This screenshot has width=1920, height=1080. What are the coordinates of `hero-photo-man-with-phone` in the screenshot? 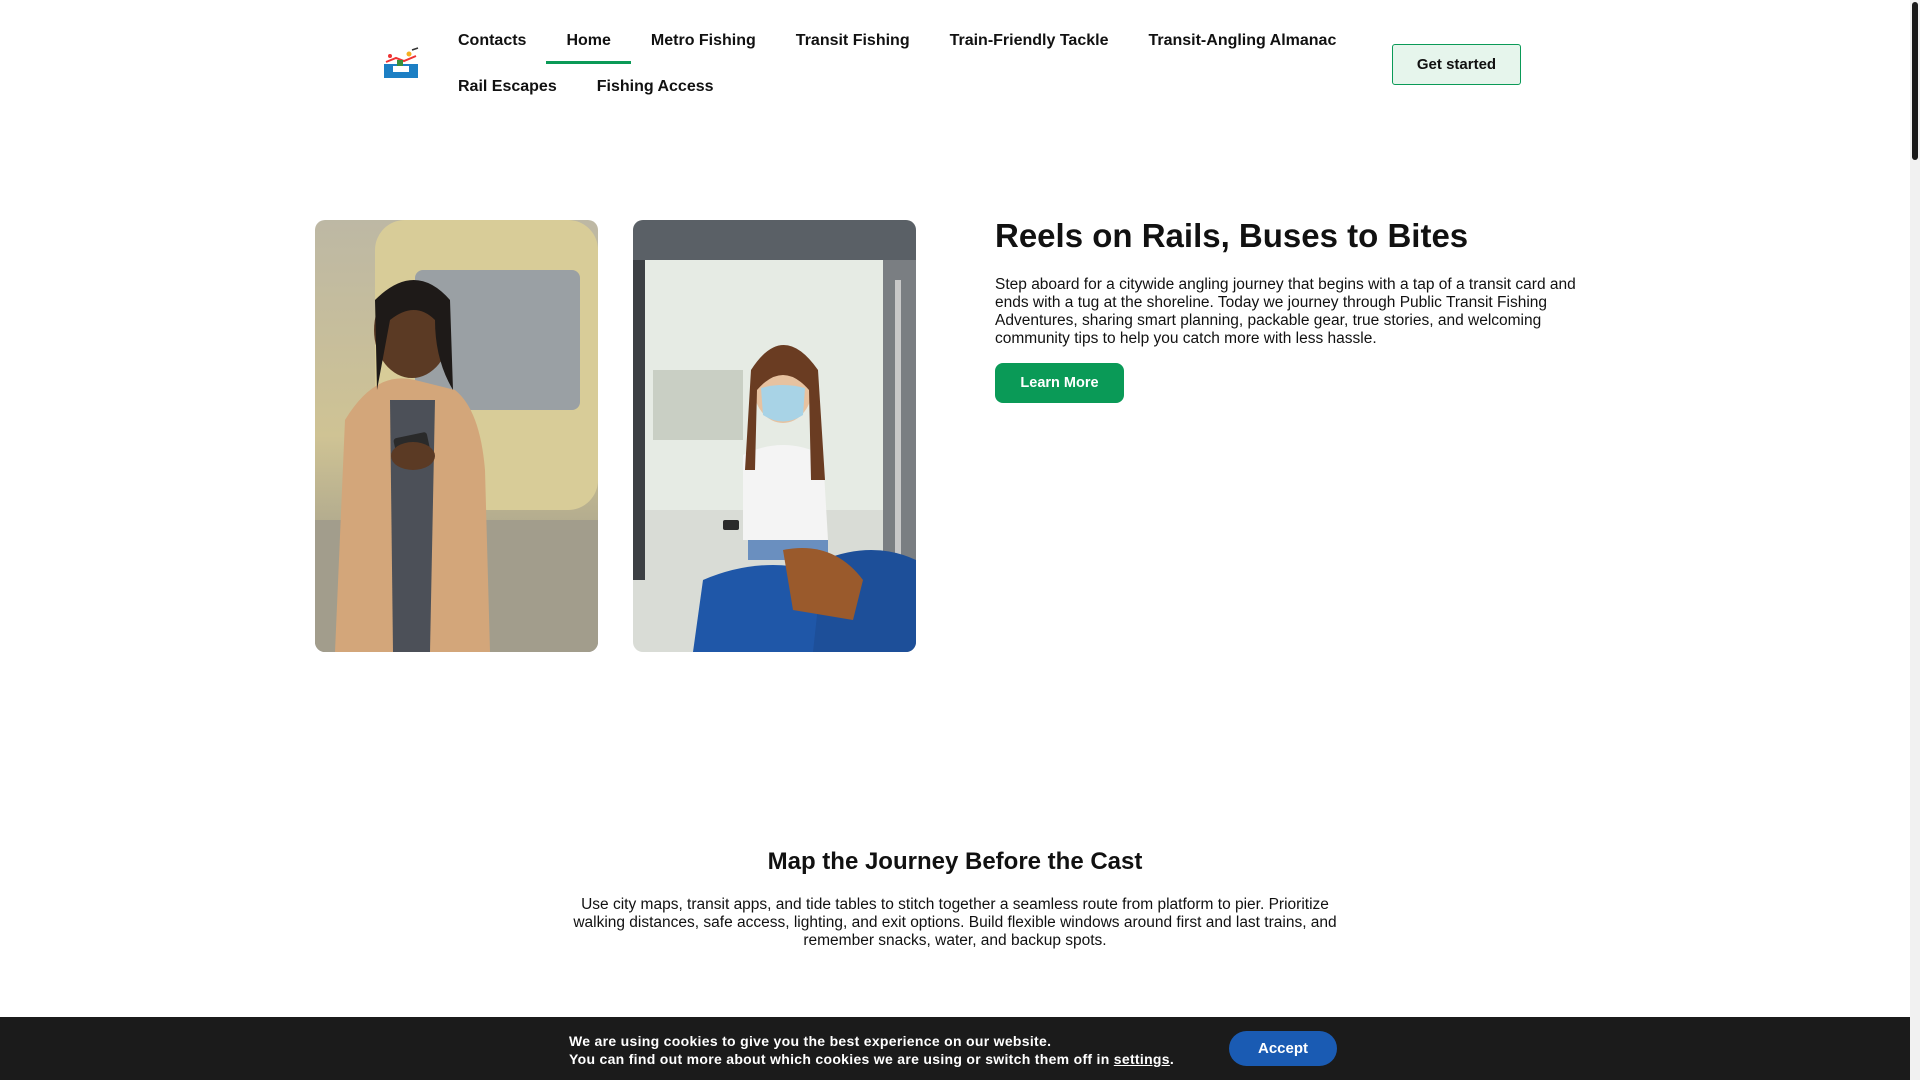 It's located at (456, 436).